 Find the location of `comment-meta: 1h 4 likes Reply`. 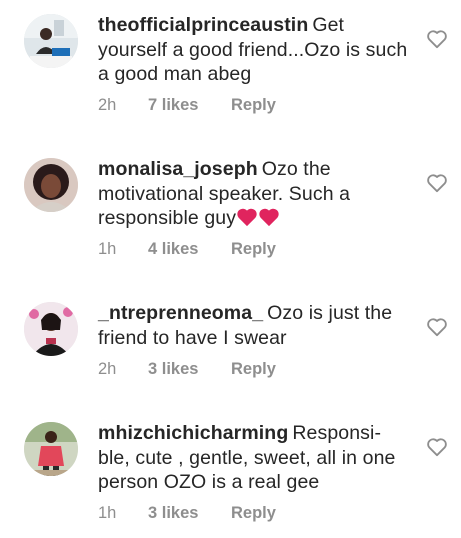

comment-meta: 1h 4 likes Reply is located at coordinates (187, 249).